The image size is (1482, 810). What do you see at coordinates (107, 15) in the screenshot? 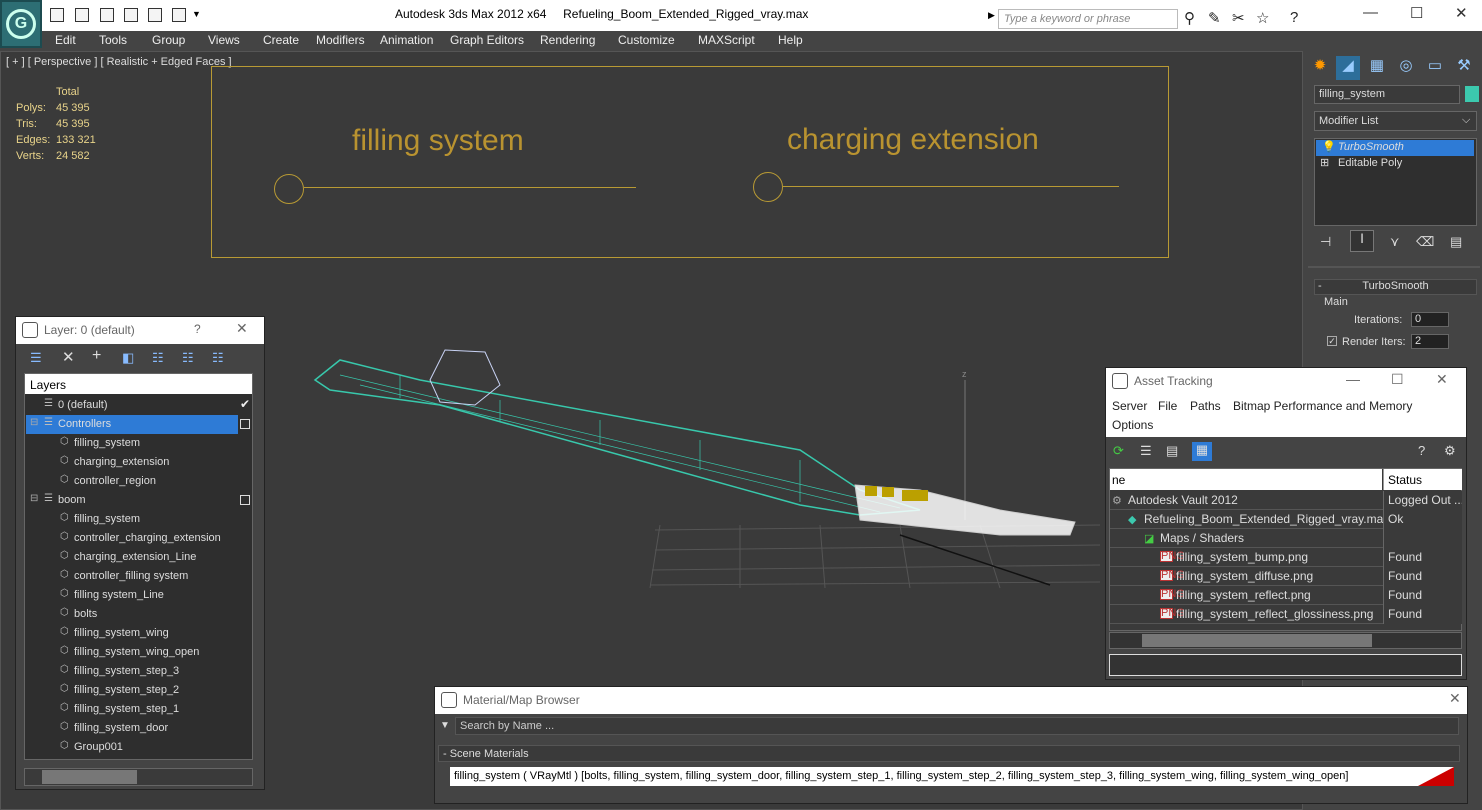
I see `new-icon` at bounding box center [107, 15].